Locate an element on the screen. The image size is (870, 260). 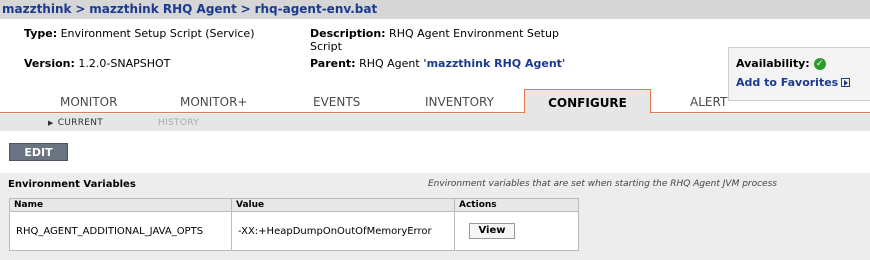
tab-inventory: Inventory is located at coordinates (459, 102).